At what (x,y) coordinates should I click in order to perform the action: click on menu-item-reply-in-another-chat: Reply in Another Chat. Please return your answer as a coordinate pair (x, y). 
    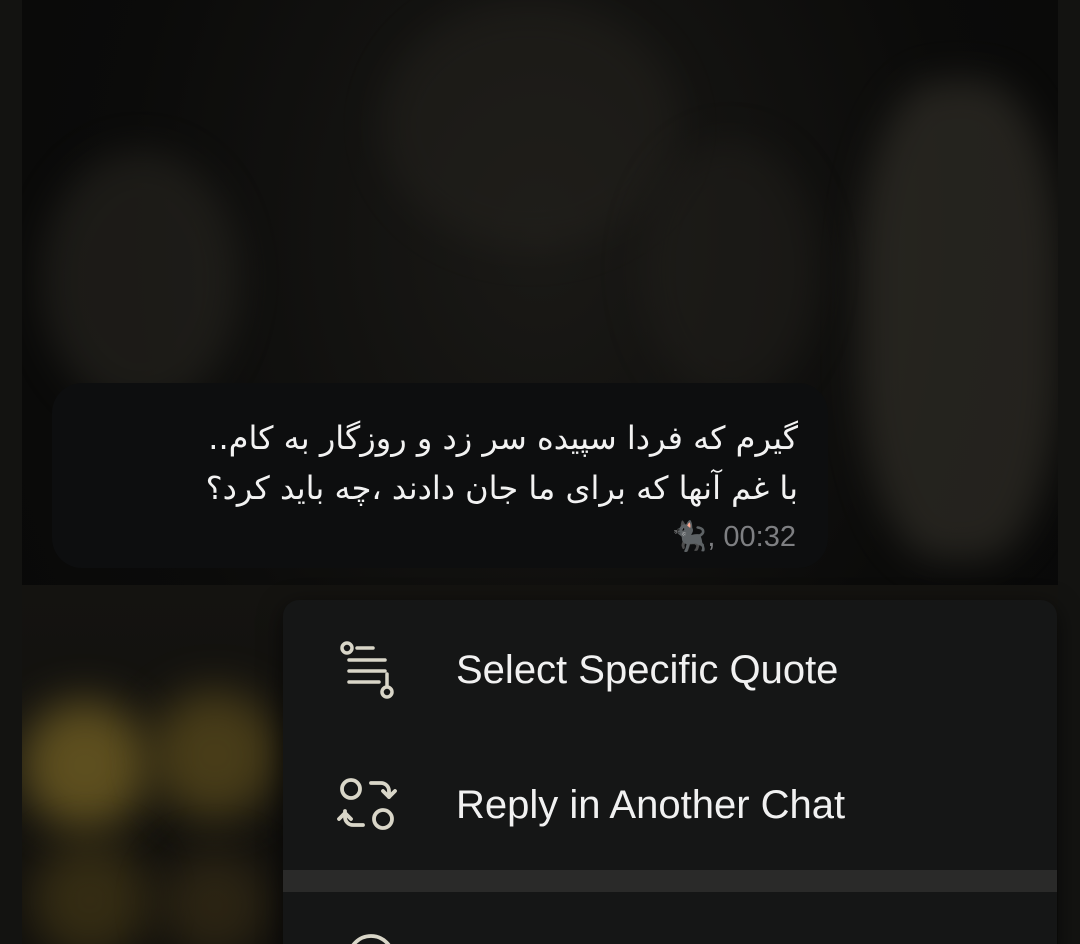
    Looking at the image, I should click on (670, 805).